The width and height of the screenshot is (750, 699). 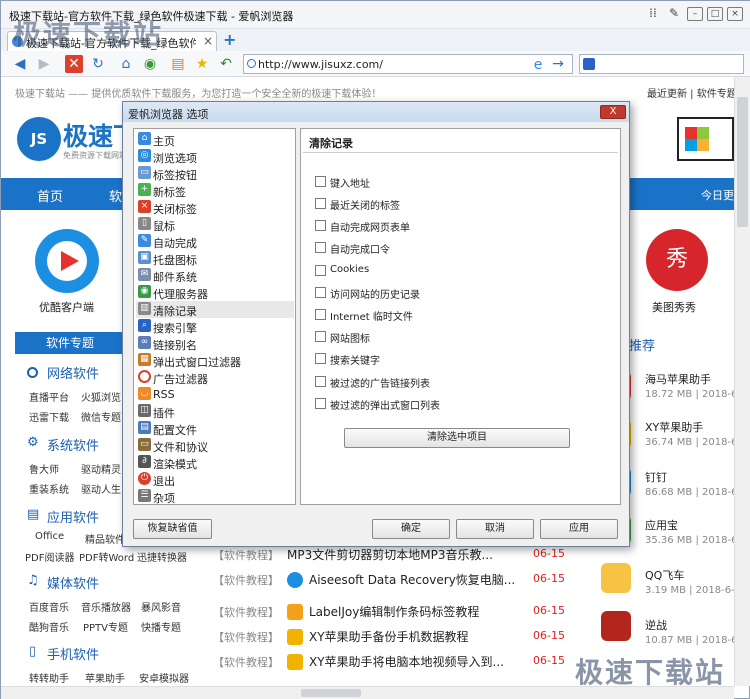 What do you see at coordinates (579, 529) in the screenshot?
I see `apply-button: 应用` at bounding box center [579, 529].